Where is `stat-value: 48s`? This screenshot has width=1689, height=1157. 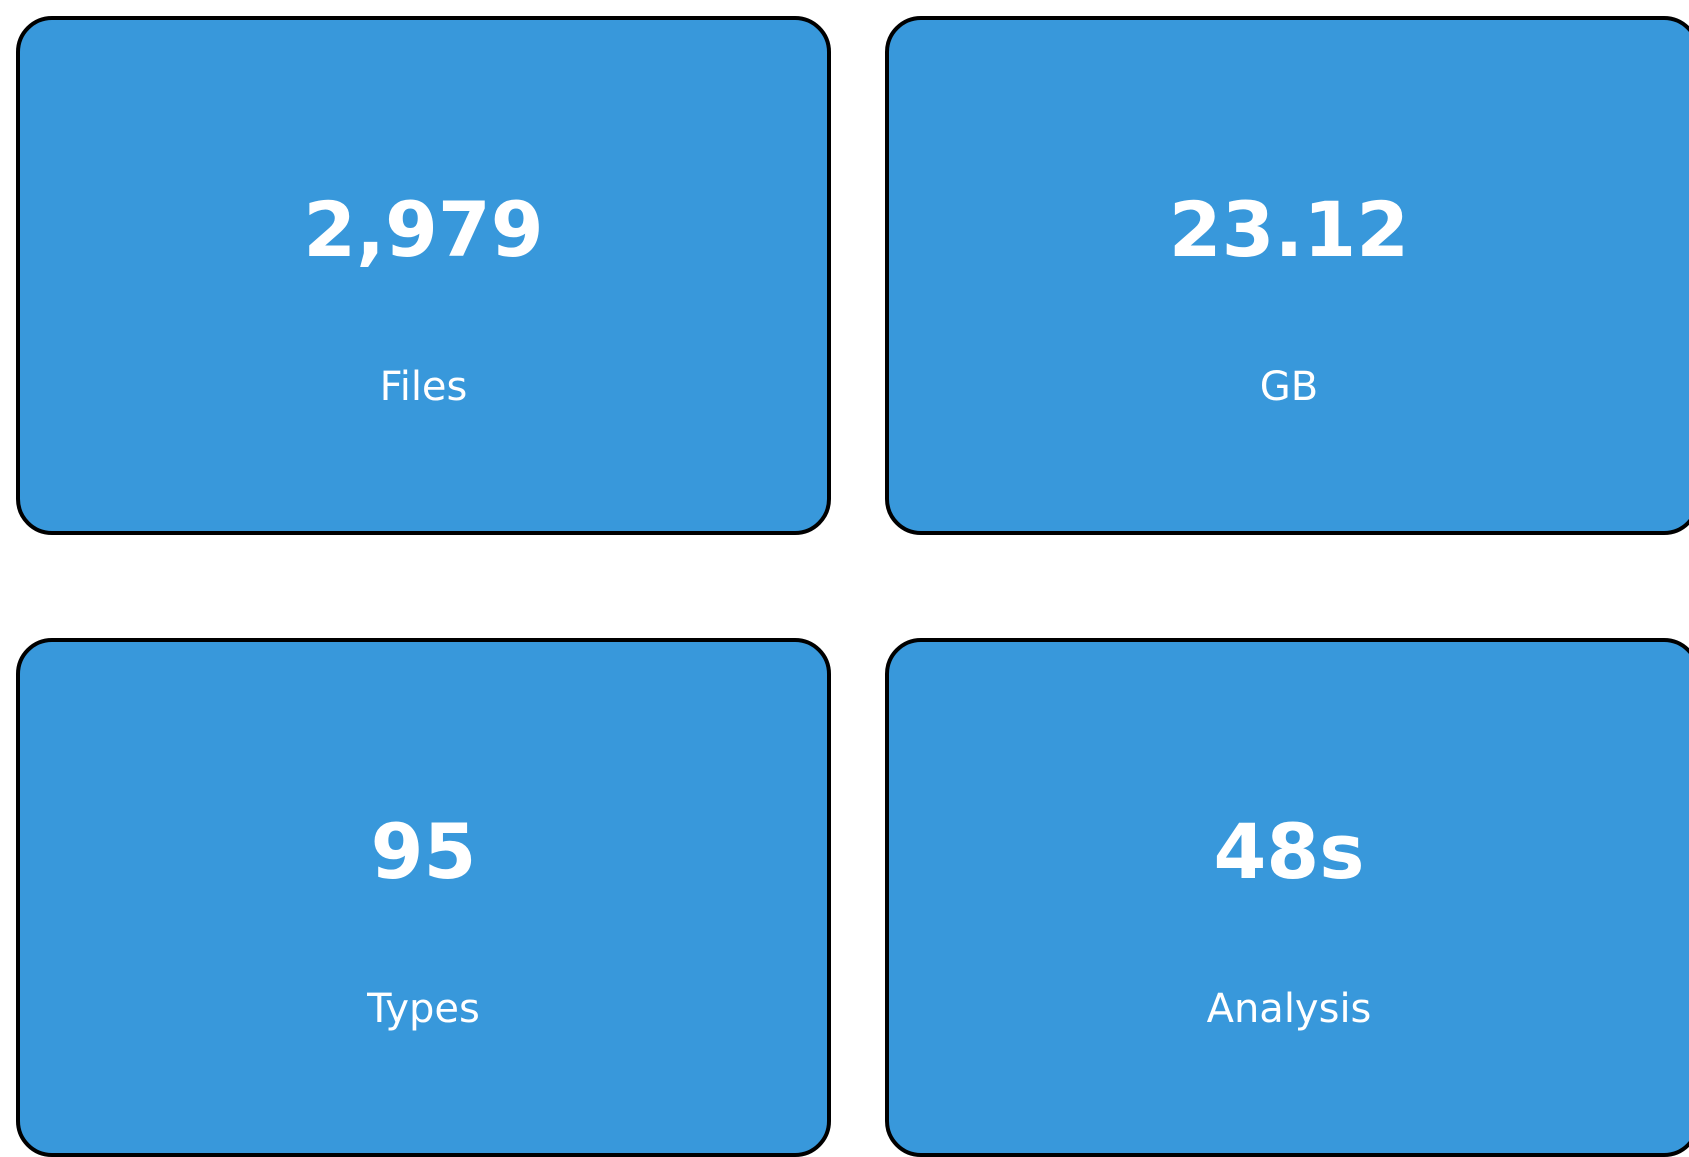
stat-value: 48s is located at coordinates (1289, 851).